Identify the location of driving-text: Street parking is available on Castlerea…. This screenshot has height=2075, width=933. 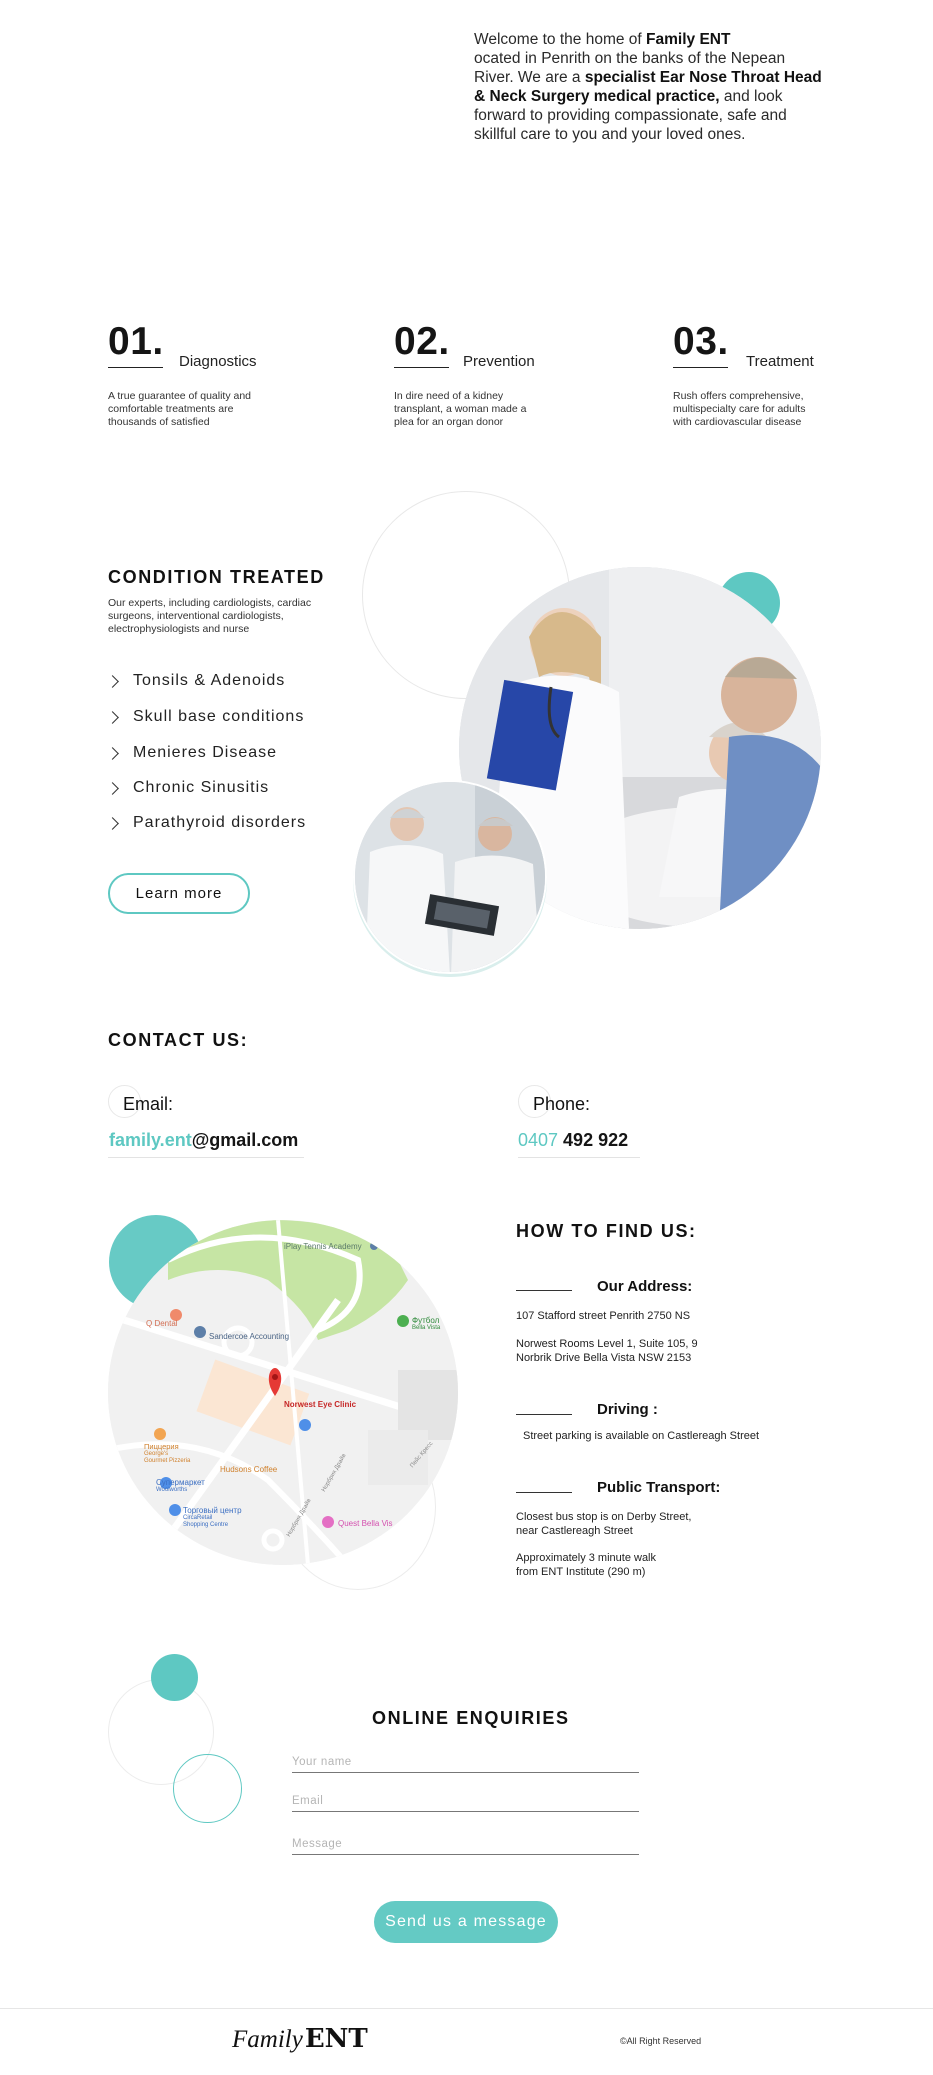
(641, 1436).